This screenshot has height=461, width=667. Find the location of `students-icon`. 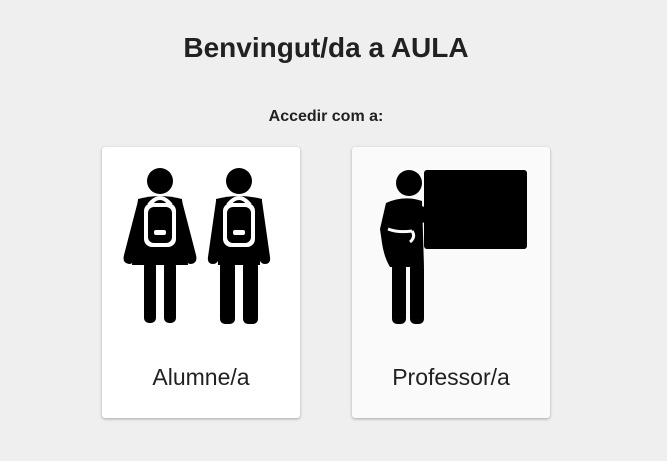

students-icon is located at coordinates (197, 246).